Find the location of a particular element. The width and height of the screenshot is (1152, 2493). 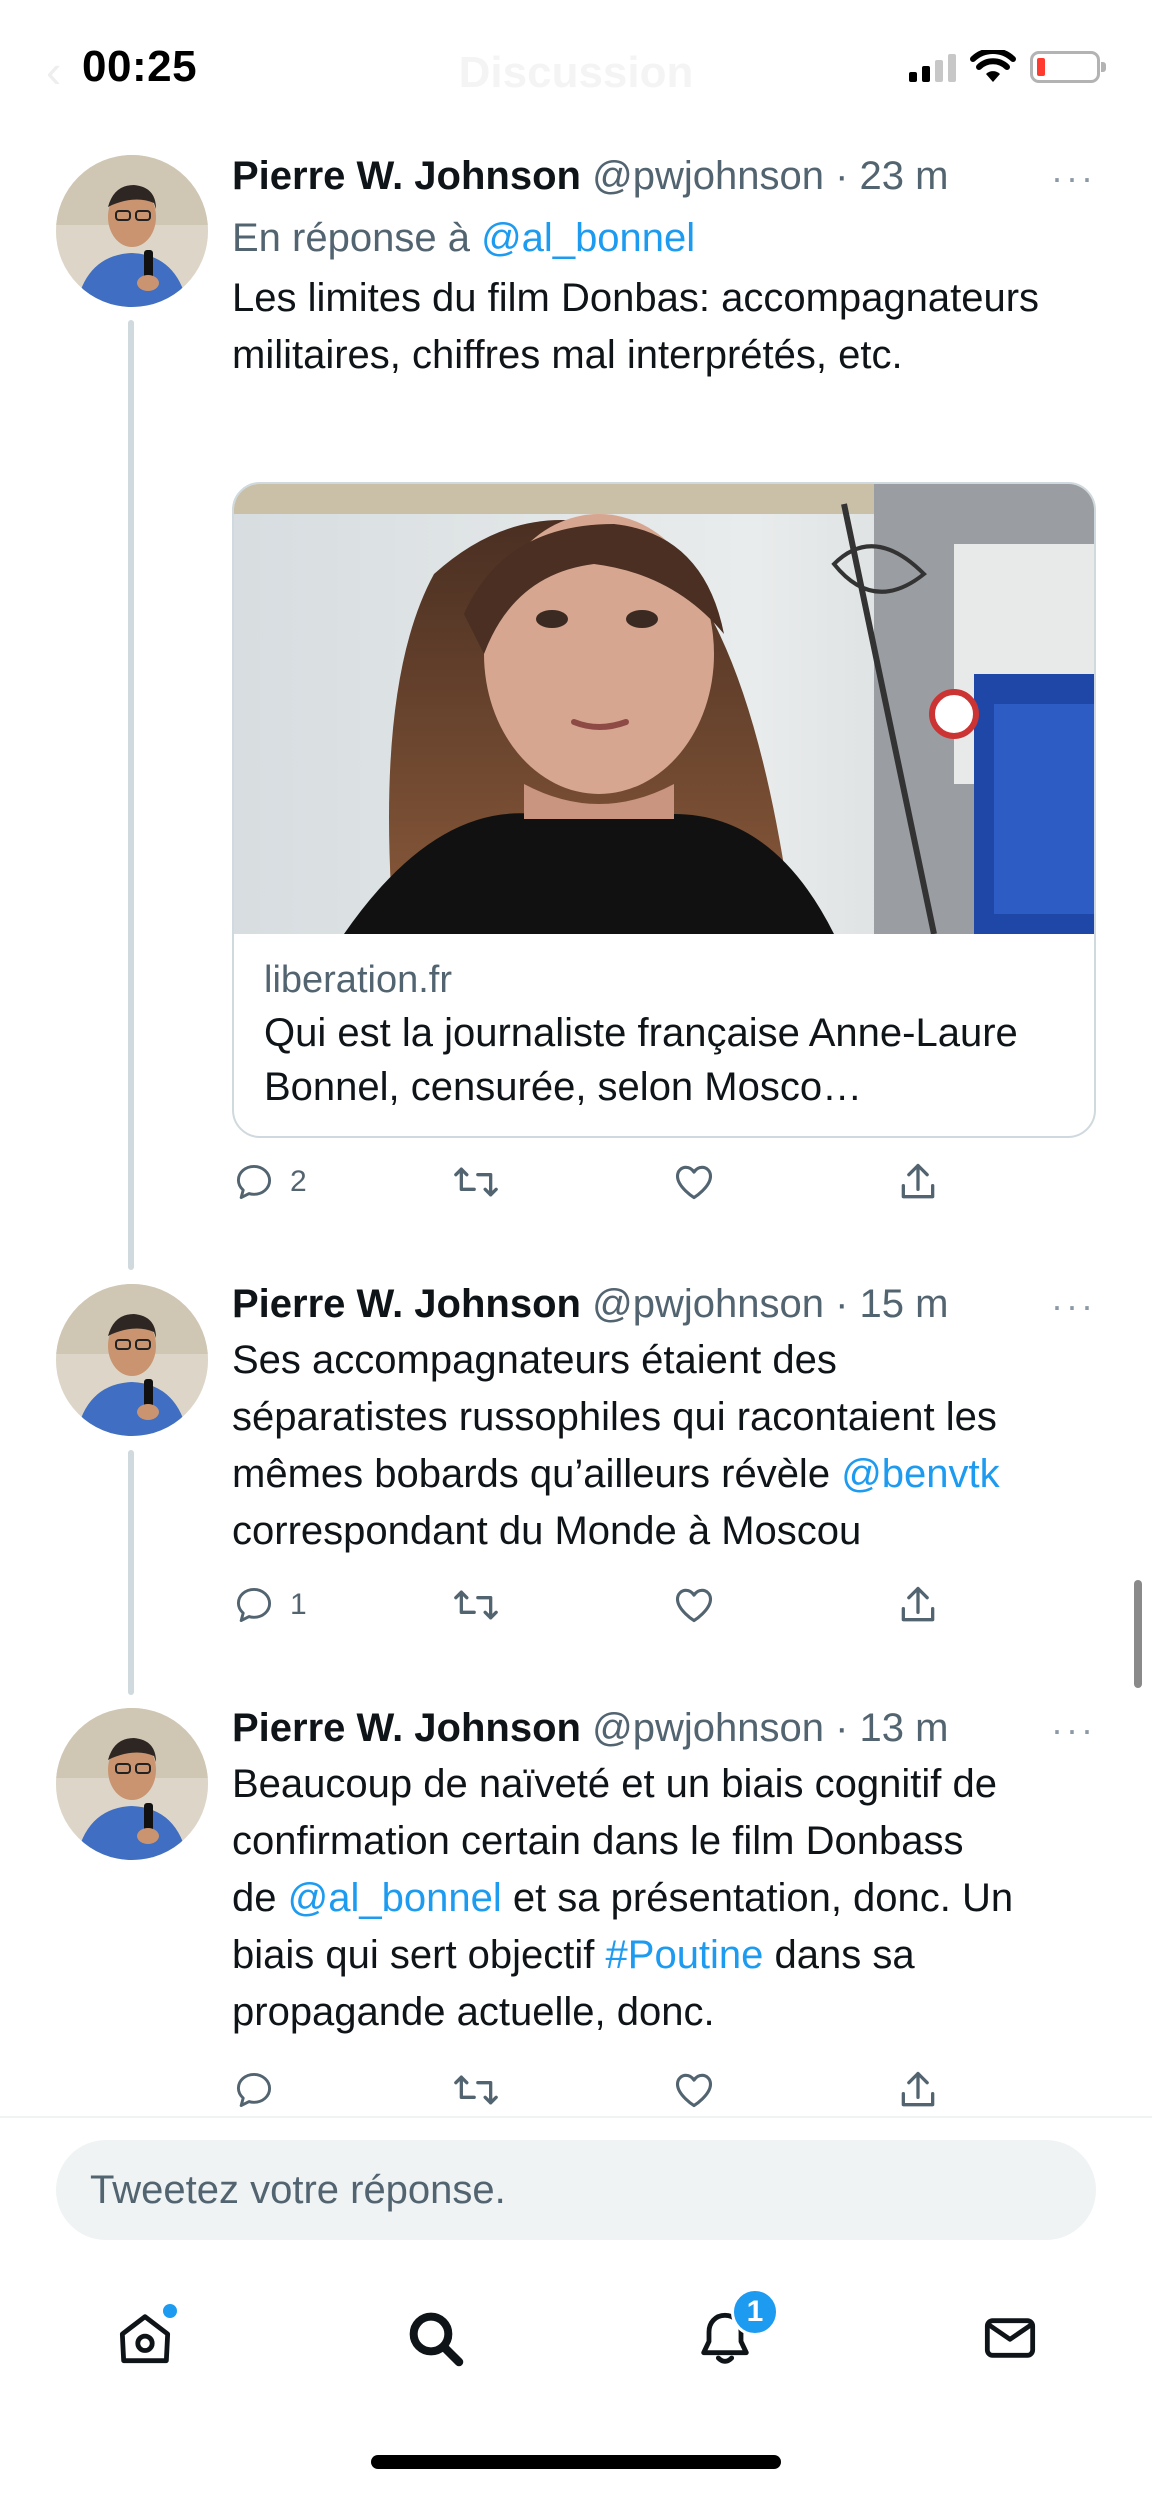

tab-messages is located at coordinates (1010, 2338).